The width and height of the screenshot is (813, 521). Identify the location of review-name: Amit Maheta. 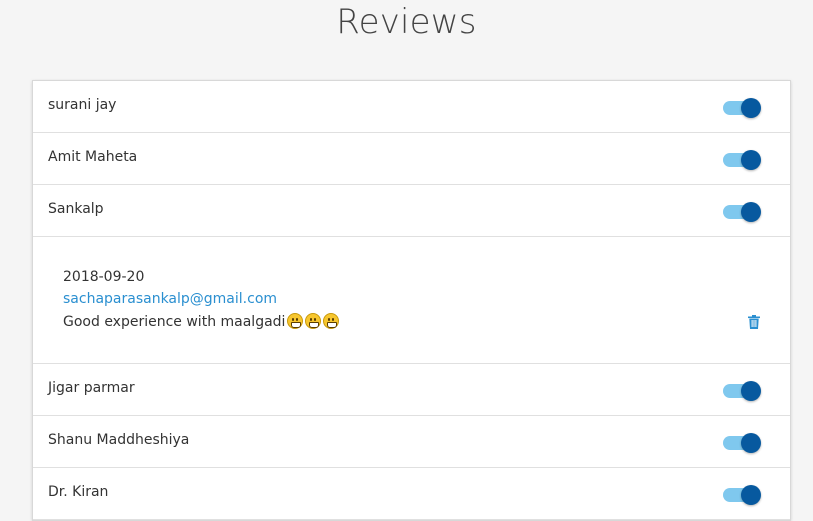
(93, 157).